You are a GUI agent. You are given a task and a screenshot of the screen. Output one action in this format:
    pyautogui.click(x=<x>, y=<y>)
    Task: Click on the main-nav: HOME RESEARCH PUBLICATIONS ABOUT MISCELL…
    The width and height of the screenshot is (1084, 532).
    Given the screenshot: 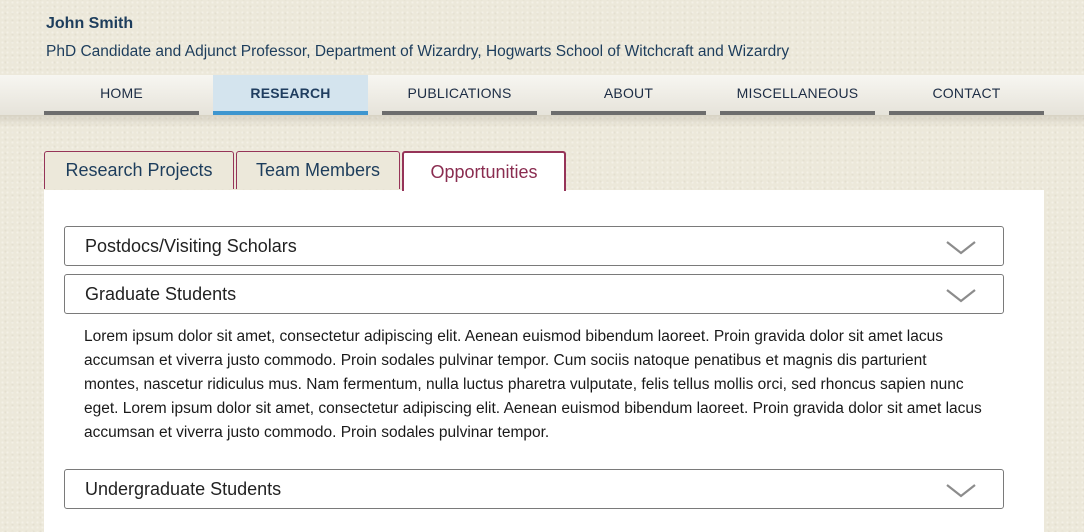 What is the action you would take?
    pyautogui.click(x=542, y=95)
    